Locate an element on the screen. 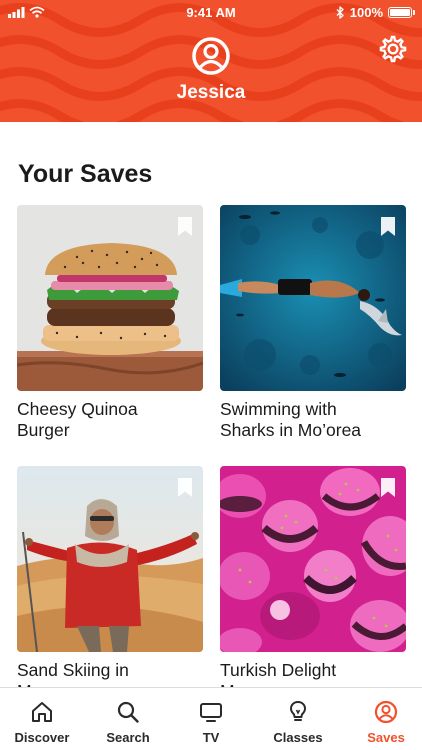  battery-icon is located at coordinates (401, 12).